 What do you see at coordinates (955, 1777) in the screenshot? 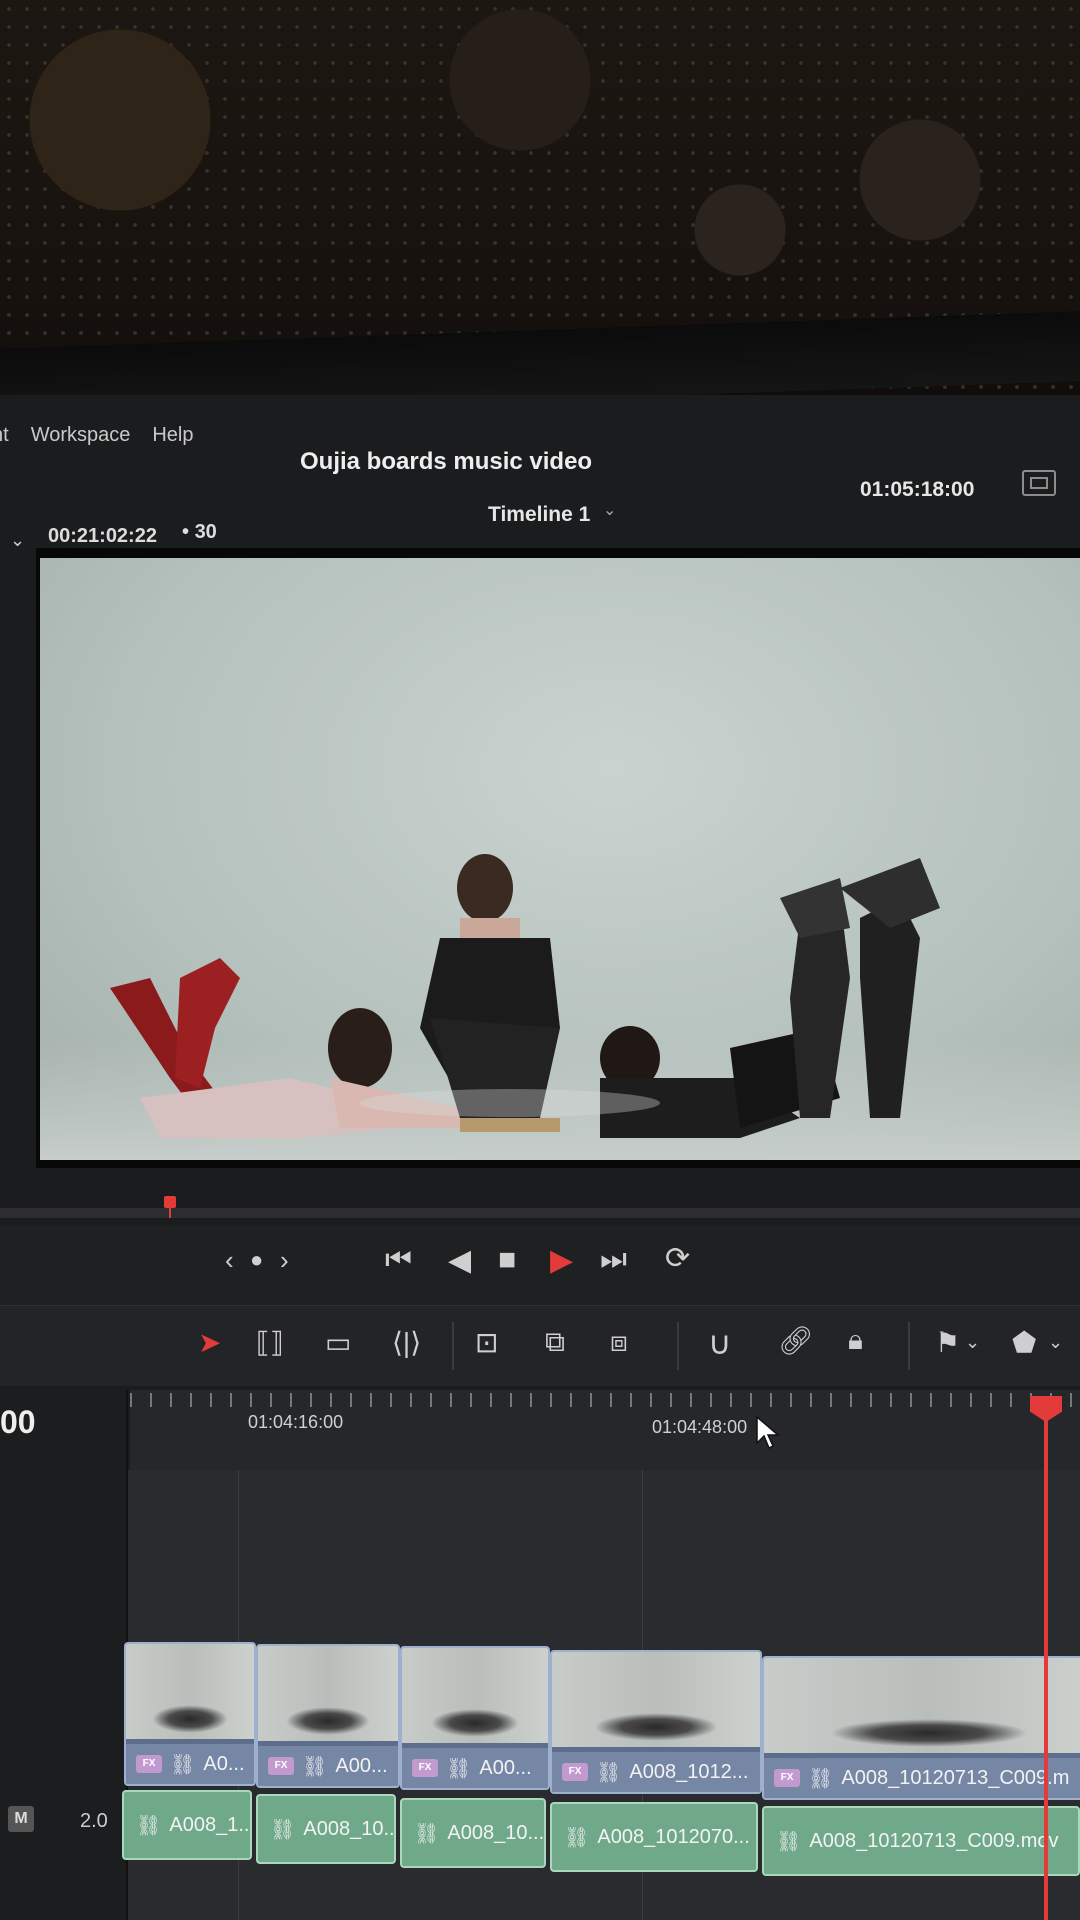
I see `clip-label: A008_10120713_C009.m` at bounding box center [955, 1777].